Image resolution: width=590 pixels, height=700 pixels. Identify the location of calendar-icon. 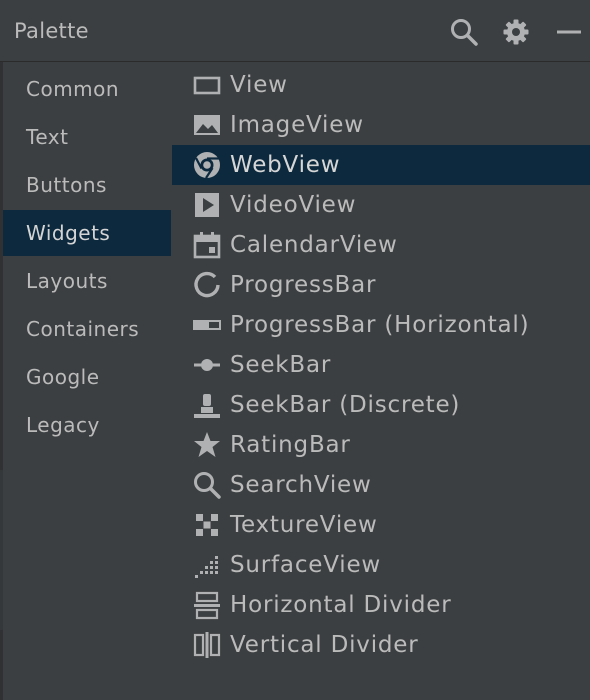
(207, 245).